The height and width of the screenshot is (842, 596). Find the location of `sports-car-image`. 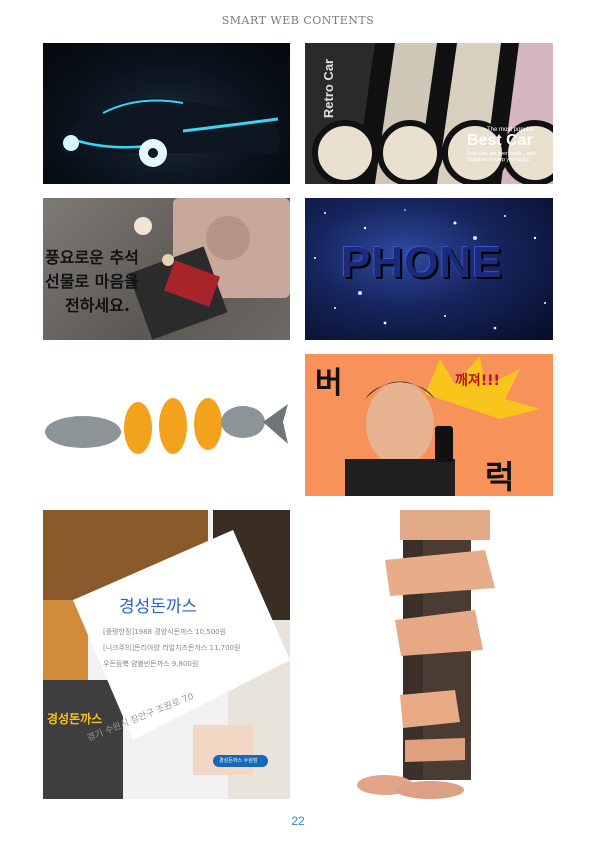

sports-car-image is located at coordinates (166, 113).